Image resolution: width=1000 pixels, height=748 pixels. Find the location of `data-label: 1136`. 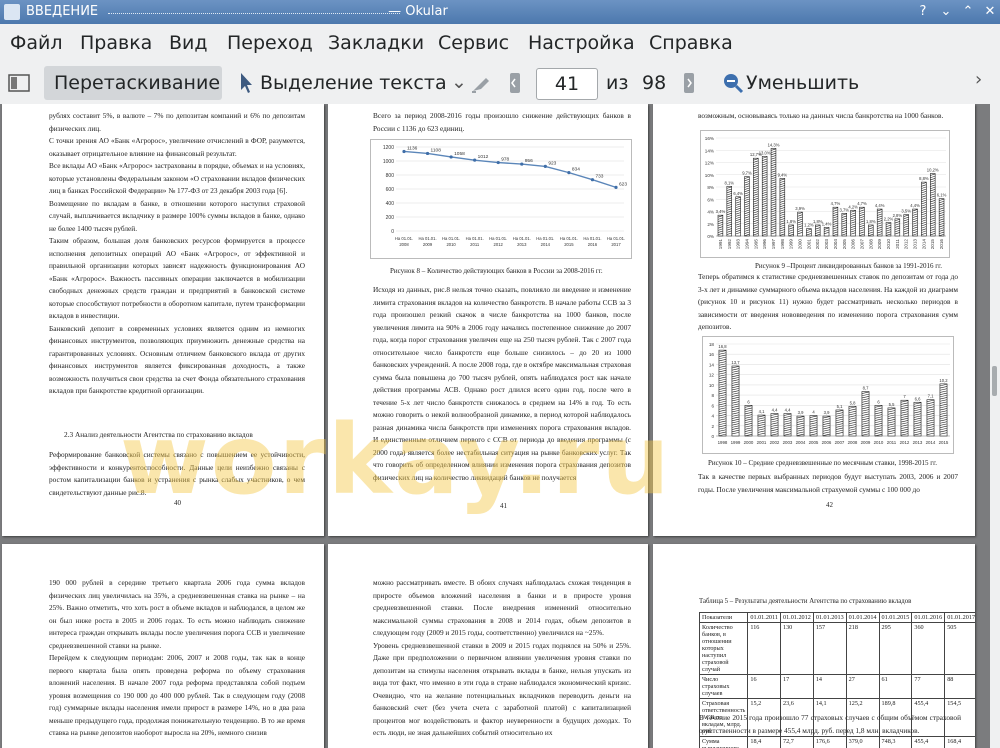

data-label: 1136 is located at coordinates (412, 148).